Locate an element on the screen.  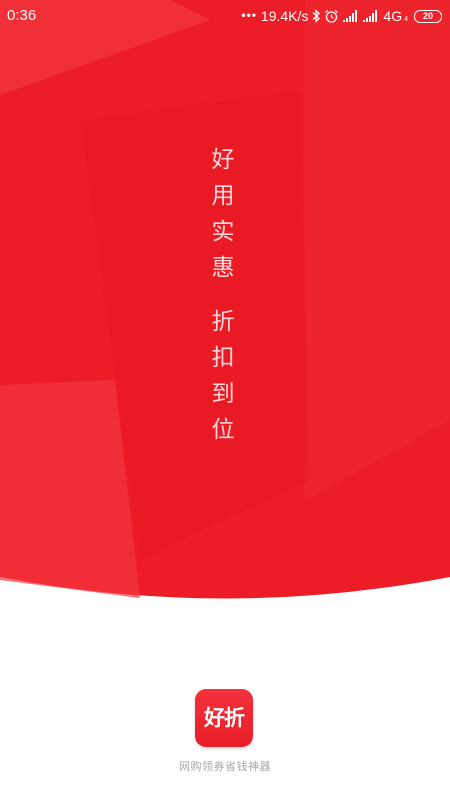
network-type: 4G is located at coordinates (393, 16).